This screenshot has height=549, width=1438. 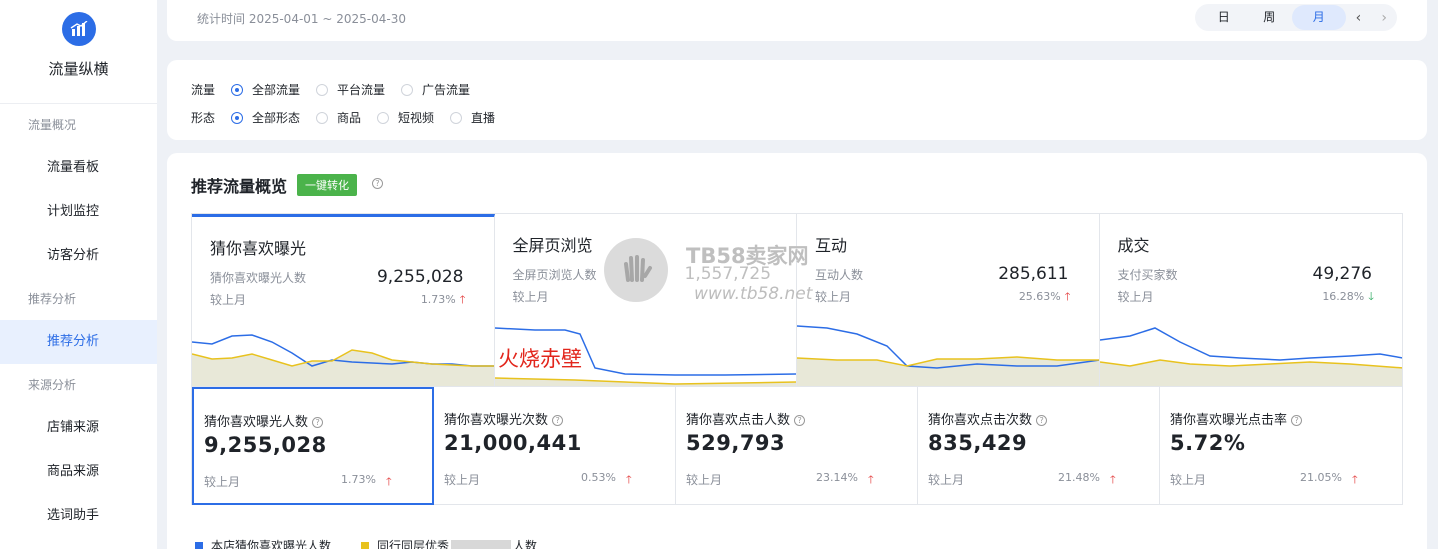 What do you see at coordinates (1250, 300) in the screenshot?
I see `panel-deal: 成交 支付买家数 49,276 较上月 16.28% 🡓` at bounding box center [1250, 300].